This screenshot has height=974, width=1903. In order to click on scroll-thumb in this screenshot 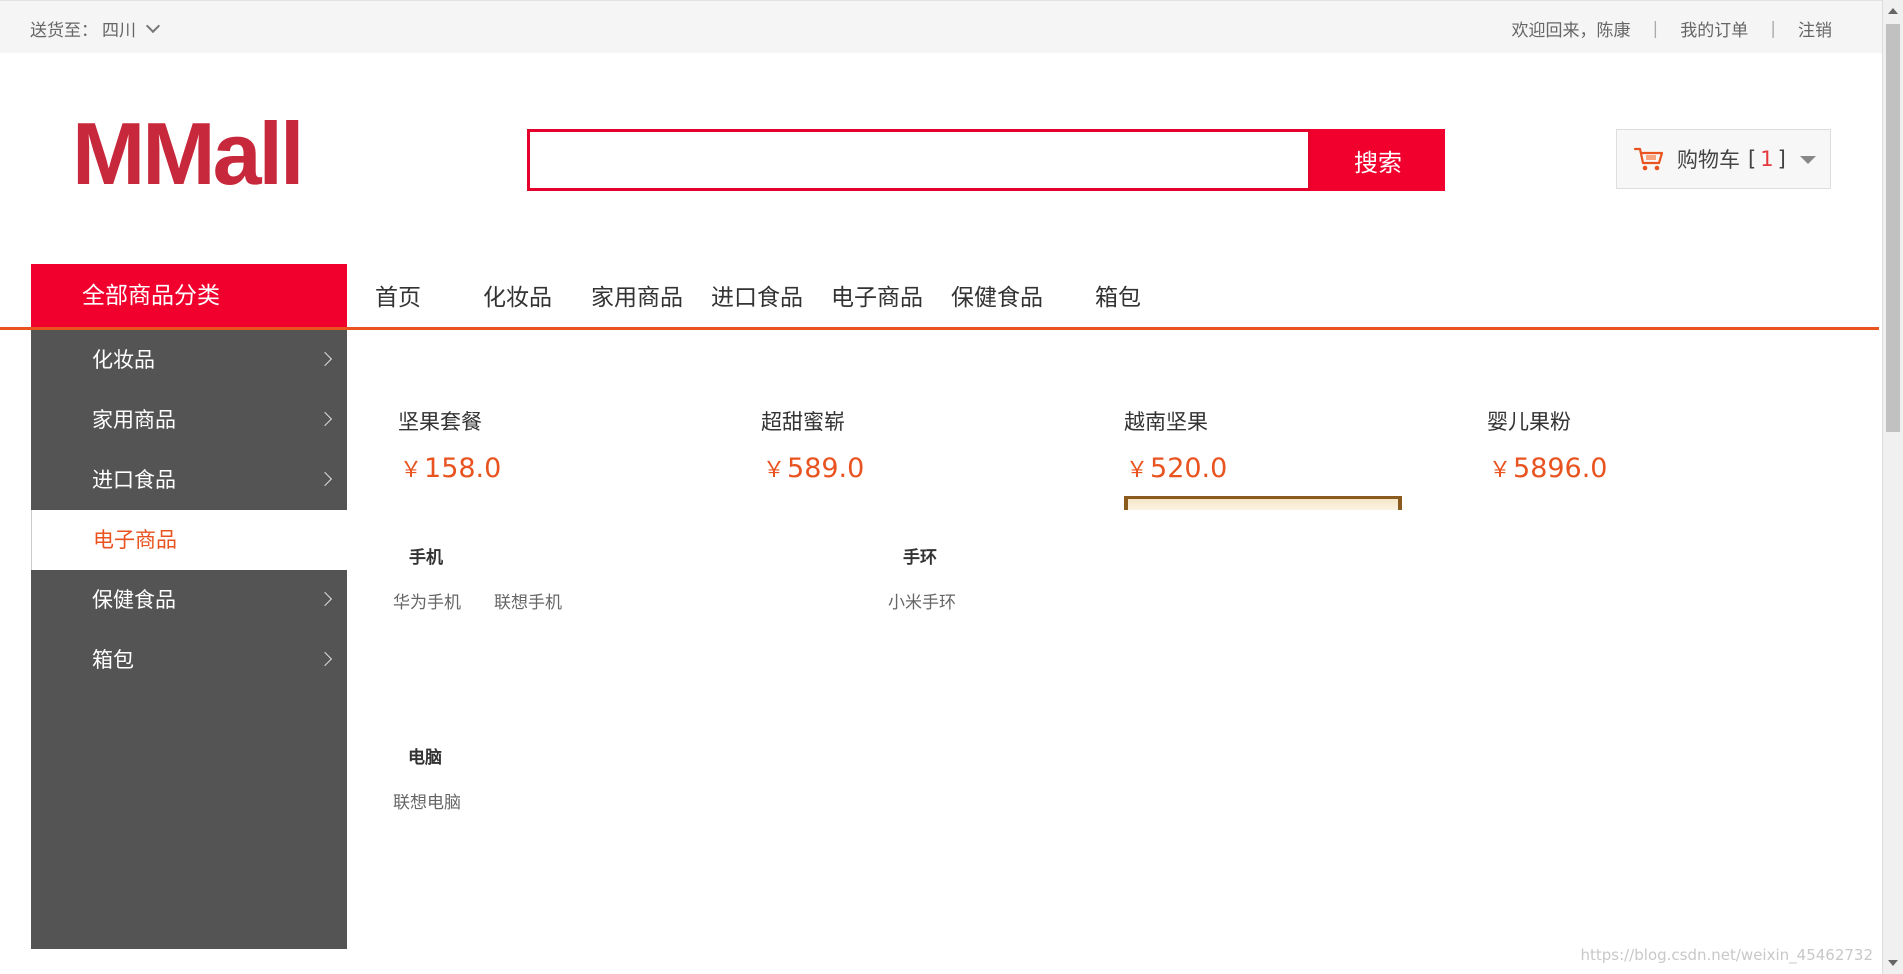, I will do `click(1893, 228)`.